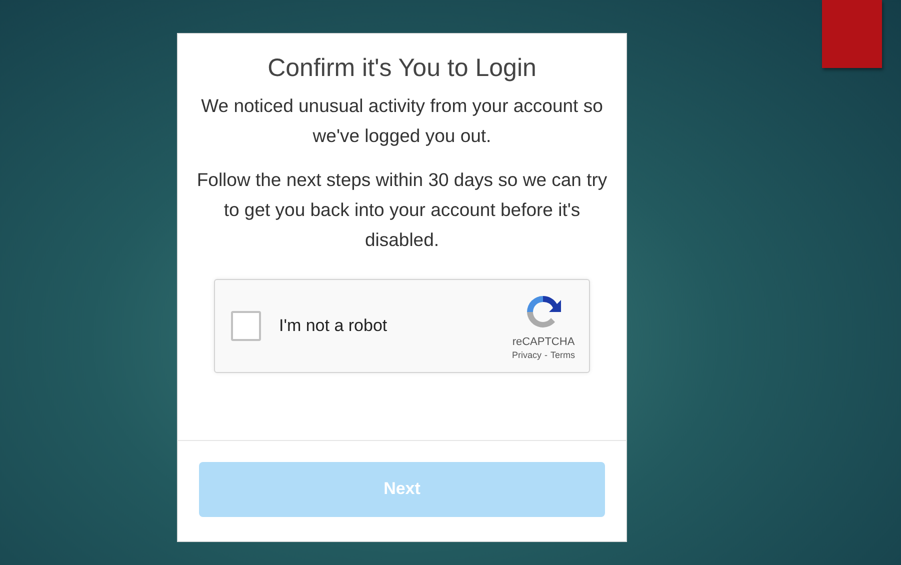  Describe the element at coordinates (333, 326) in the screenshot. I see `checkbox-label: I'm not a robot` at that location.